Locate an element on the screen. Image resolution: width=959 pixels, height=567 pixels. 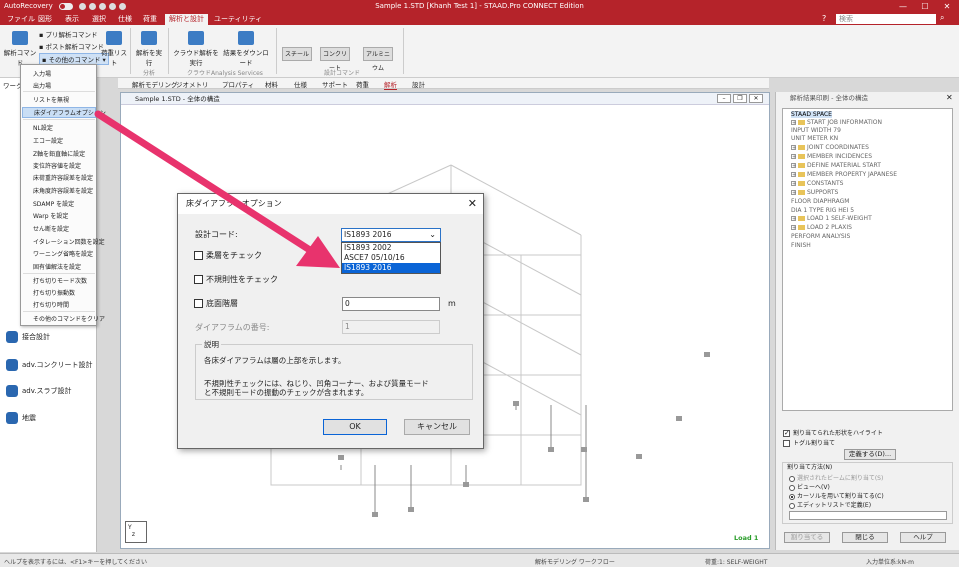
menu-item: 打ち切り振動数 is located at coordinates (54, 292).